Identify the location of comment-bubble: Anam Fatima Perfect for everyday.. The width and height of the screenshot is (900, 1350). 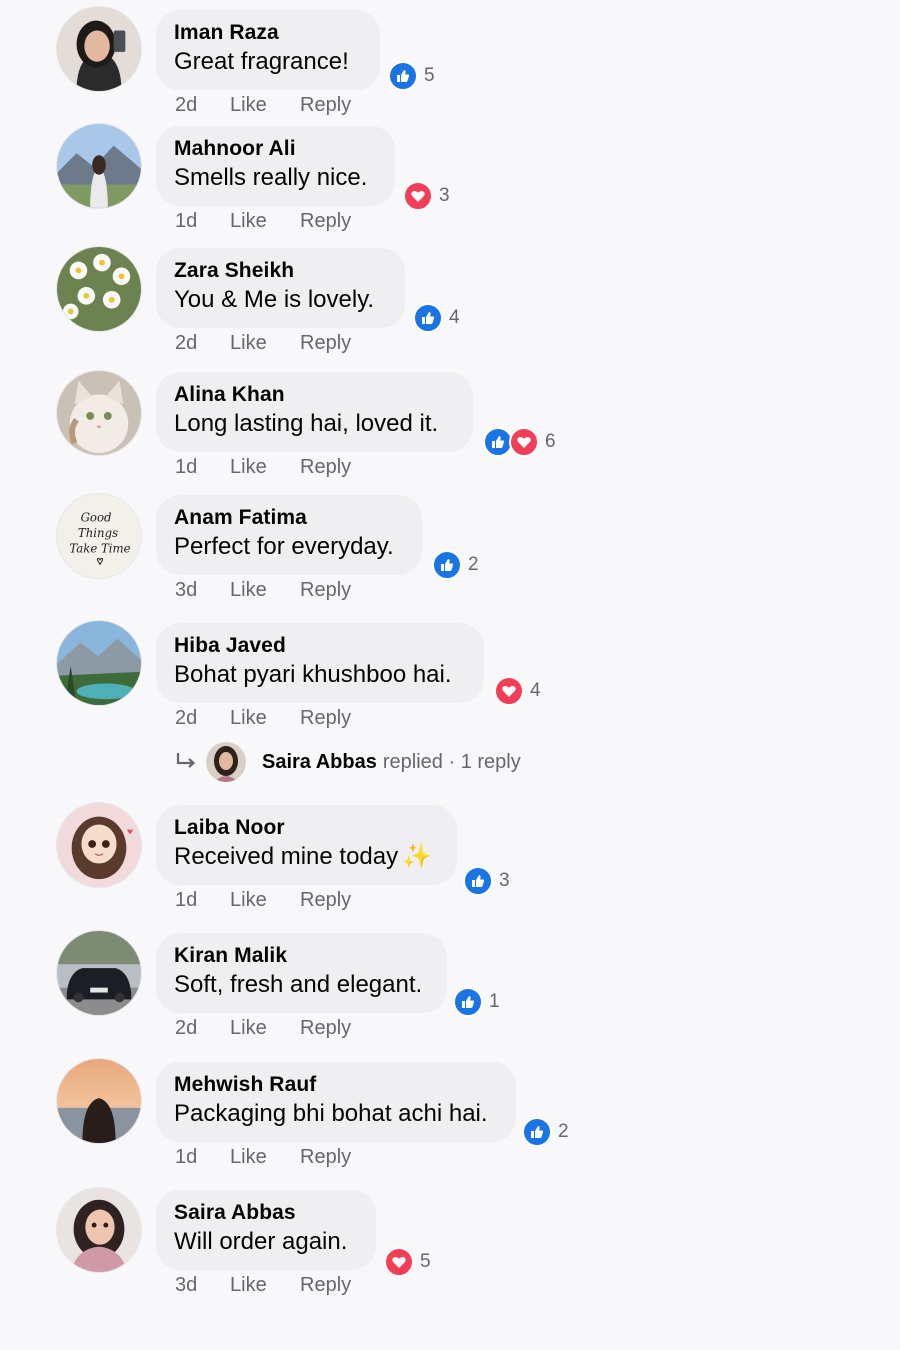
(289, 535).